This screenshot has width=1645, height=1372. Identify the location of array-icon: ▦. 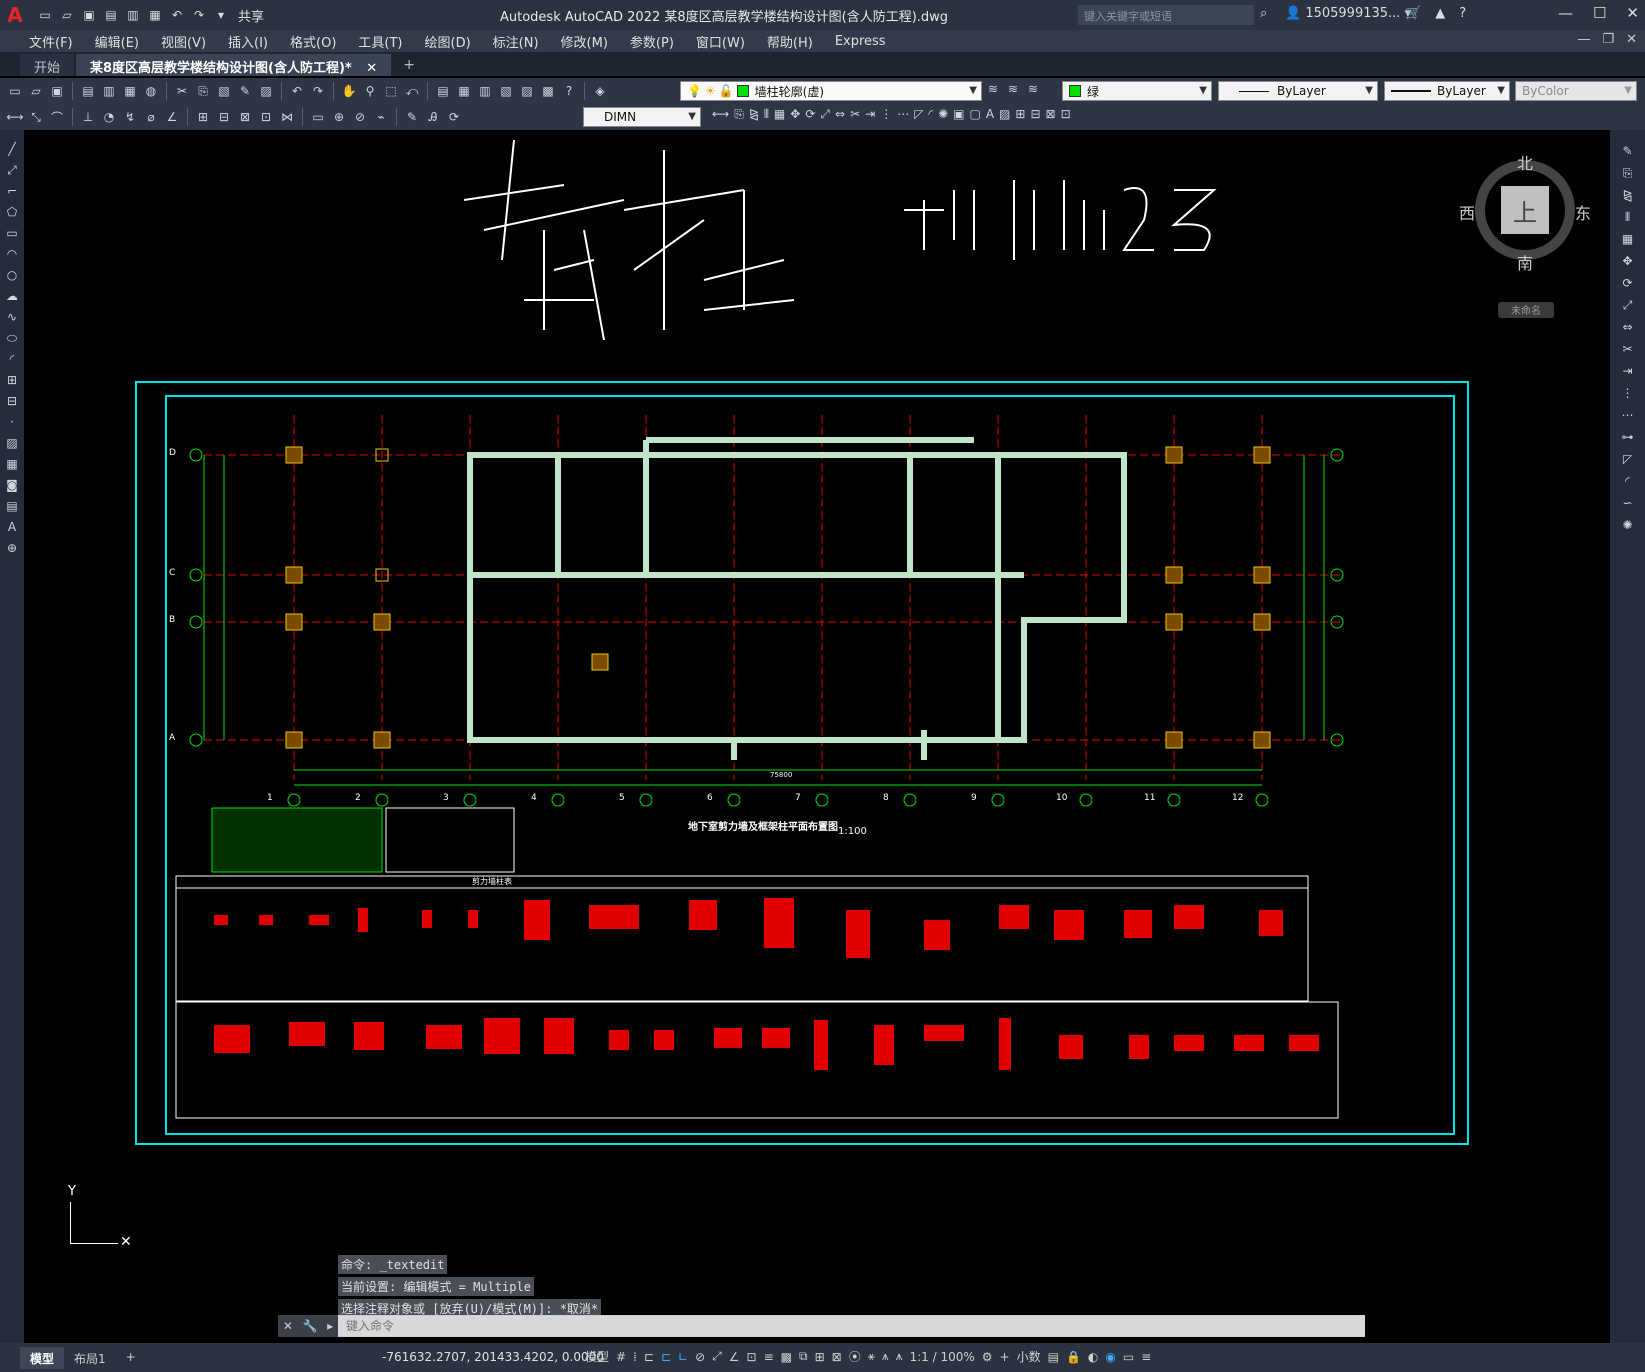
(1628, 239).